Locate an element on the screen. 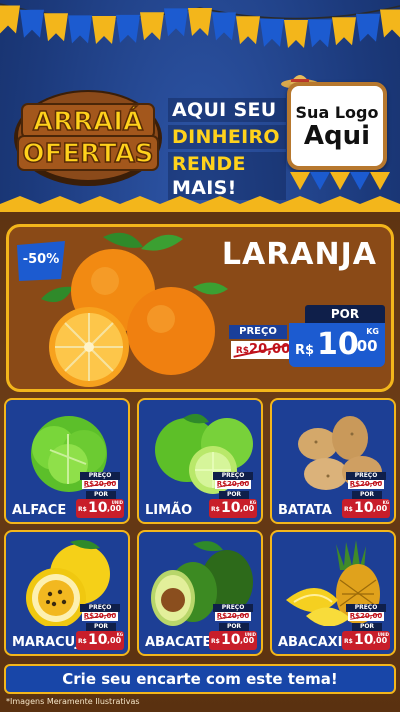 Image resolution: width=400 pixels, height=712 pixels. hero-price-dec: ,00 is located at coordinates (364, 346).